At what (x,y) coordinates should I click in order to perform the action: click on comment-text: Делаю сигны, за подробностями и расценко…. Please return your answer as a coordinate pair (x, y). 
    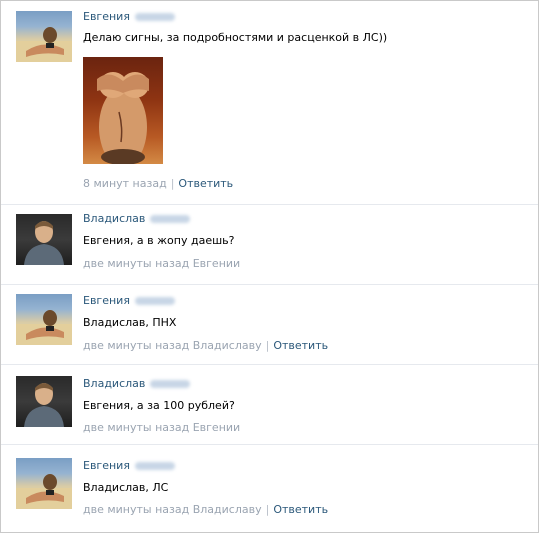
    Looking at the image, I should click on (235, 37).